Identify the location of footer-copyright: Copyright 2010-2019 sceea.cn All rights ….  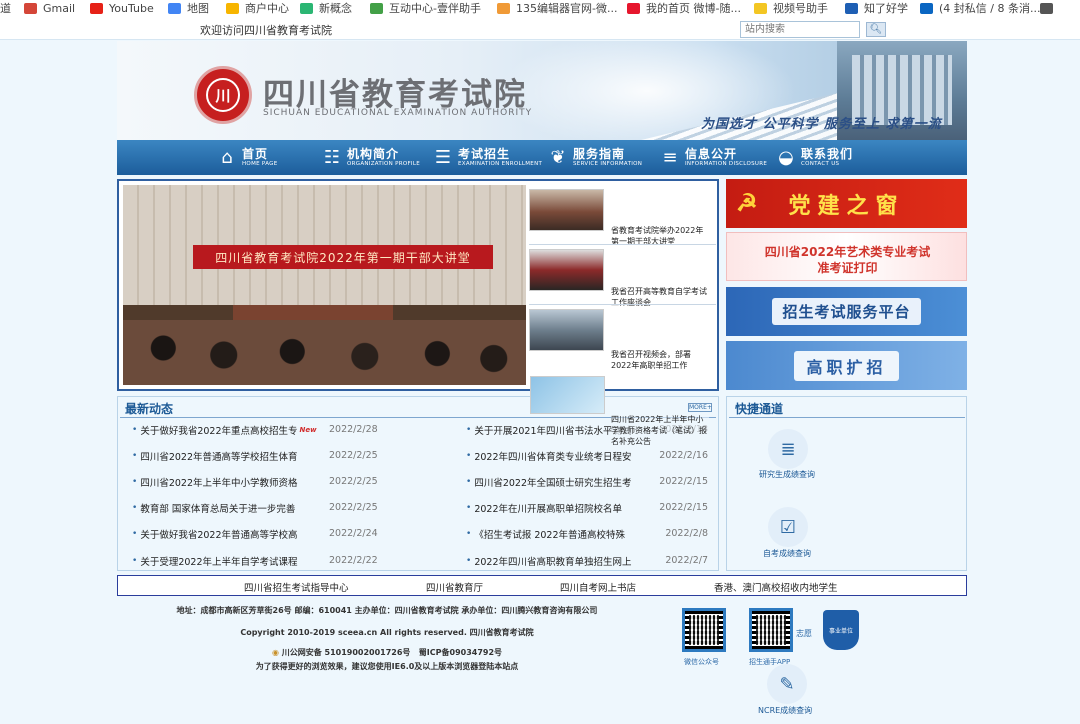
(387, 632).